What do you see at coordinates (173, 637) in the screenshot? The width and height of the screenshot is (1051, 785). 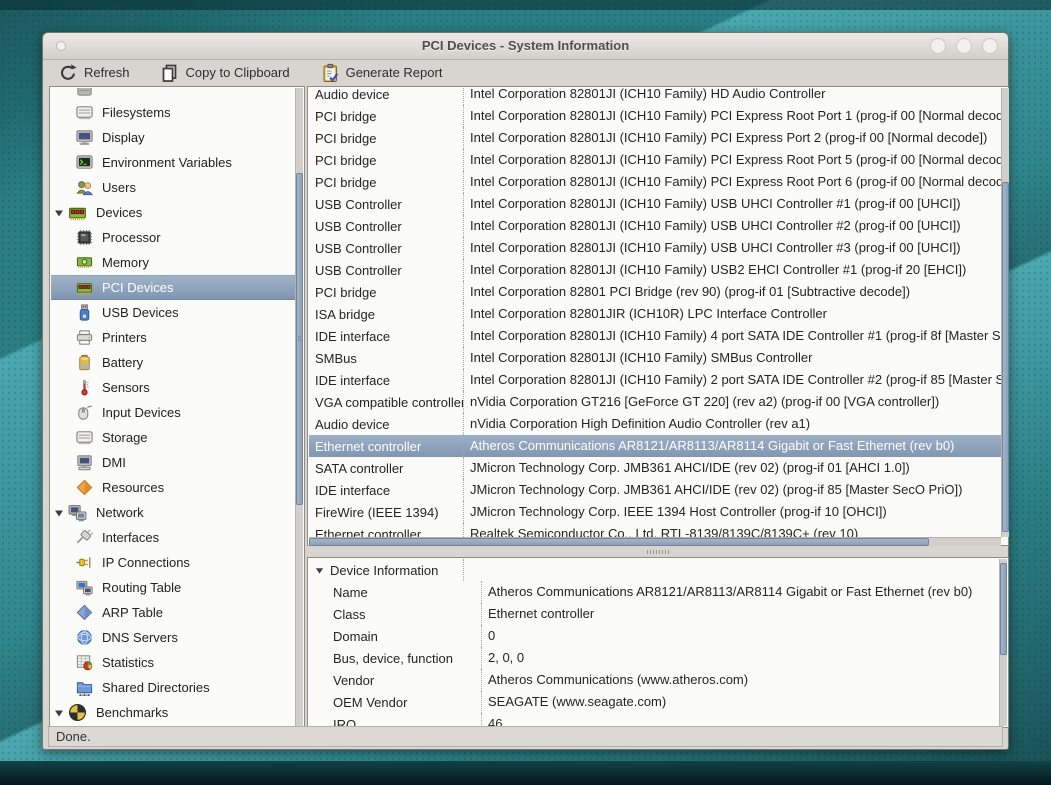 I see `sidebar-item-dns-servers: DNS Servers` at bounding box center [173, 637].